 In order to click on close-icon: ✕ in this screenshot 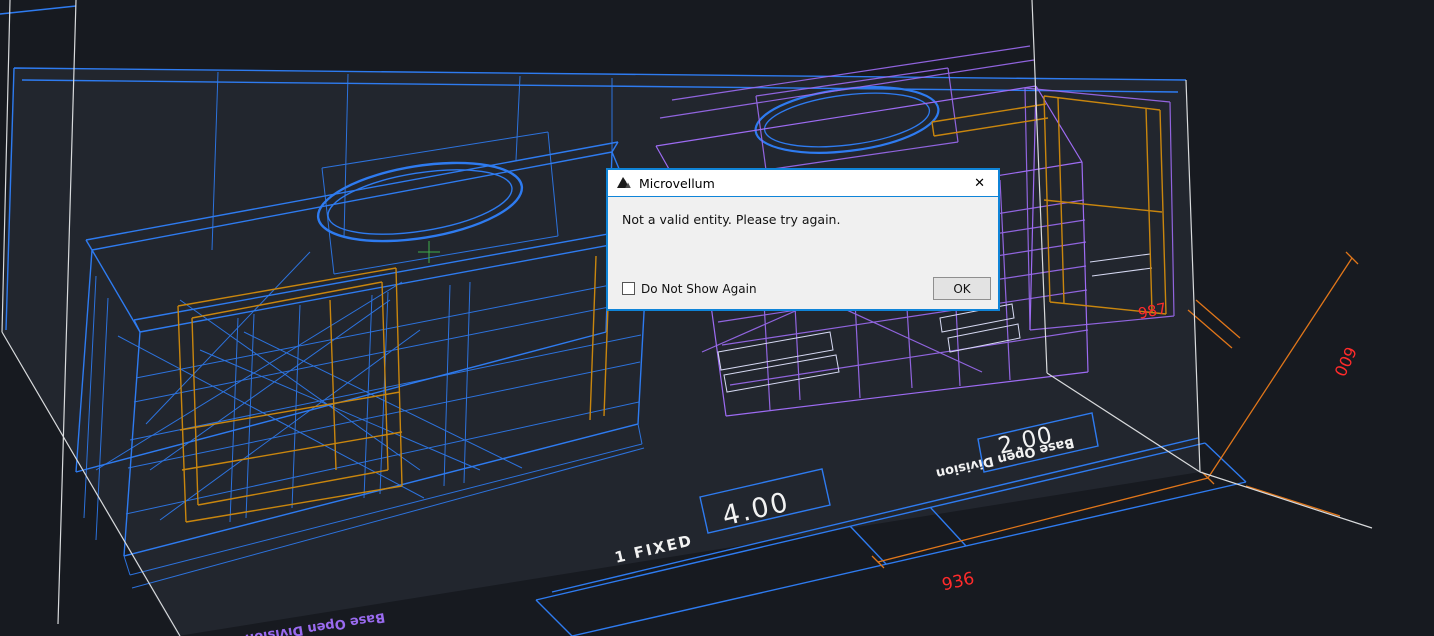, I will do `click(979, 183)`.